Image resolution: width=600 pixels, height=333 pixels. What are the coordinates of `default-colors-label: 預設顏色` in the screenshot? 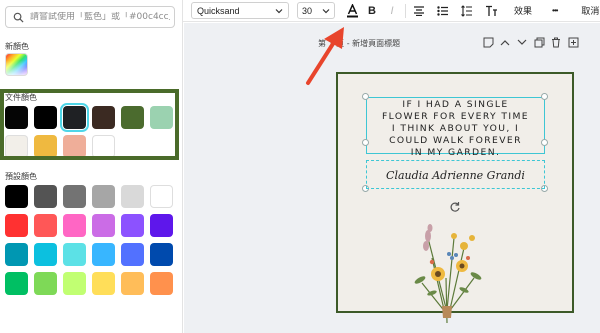 It's located at (21, 176).